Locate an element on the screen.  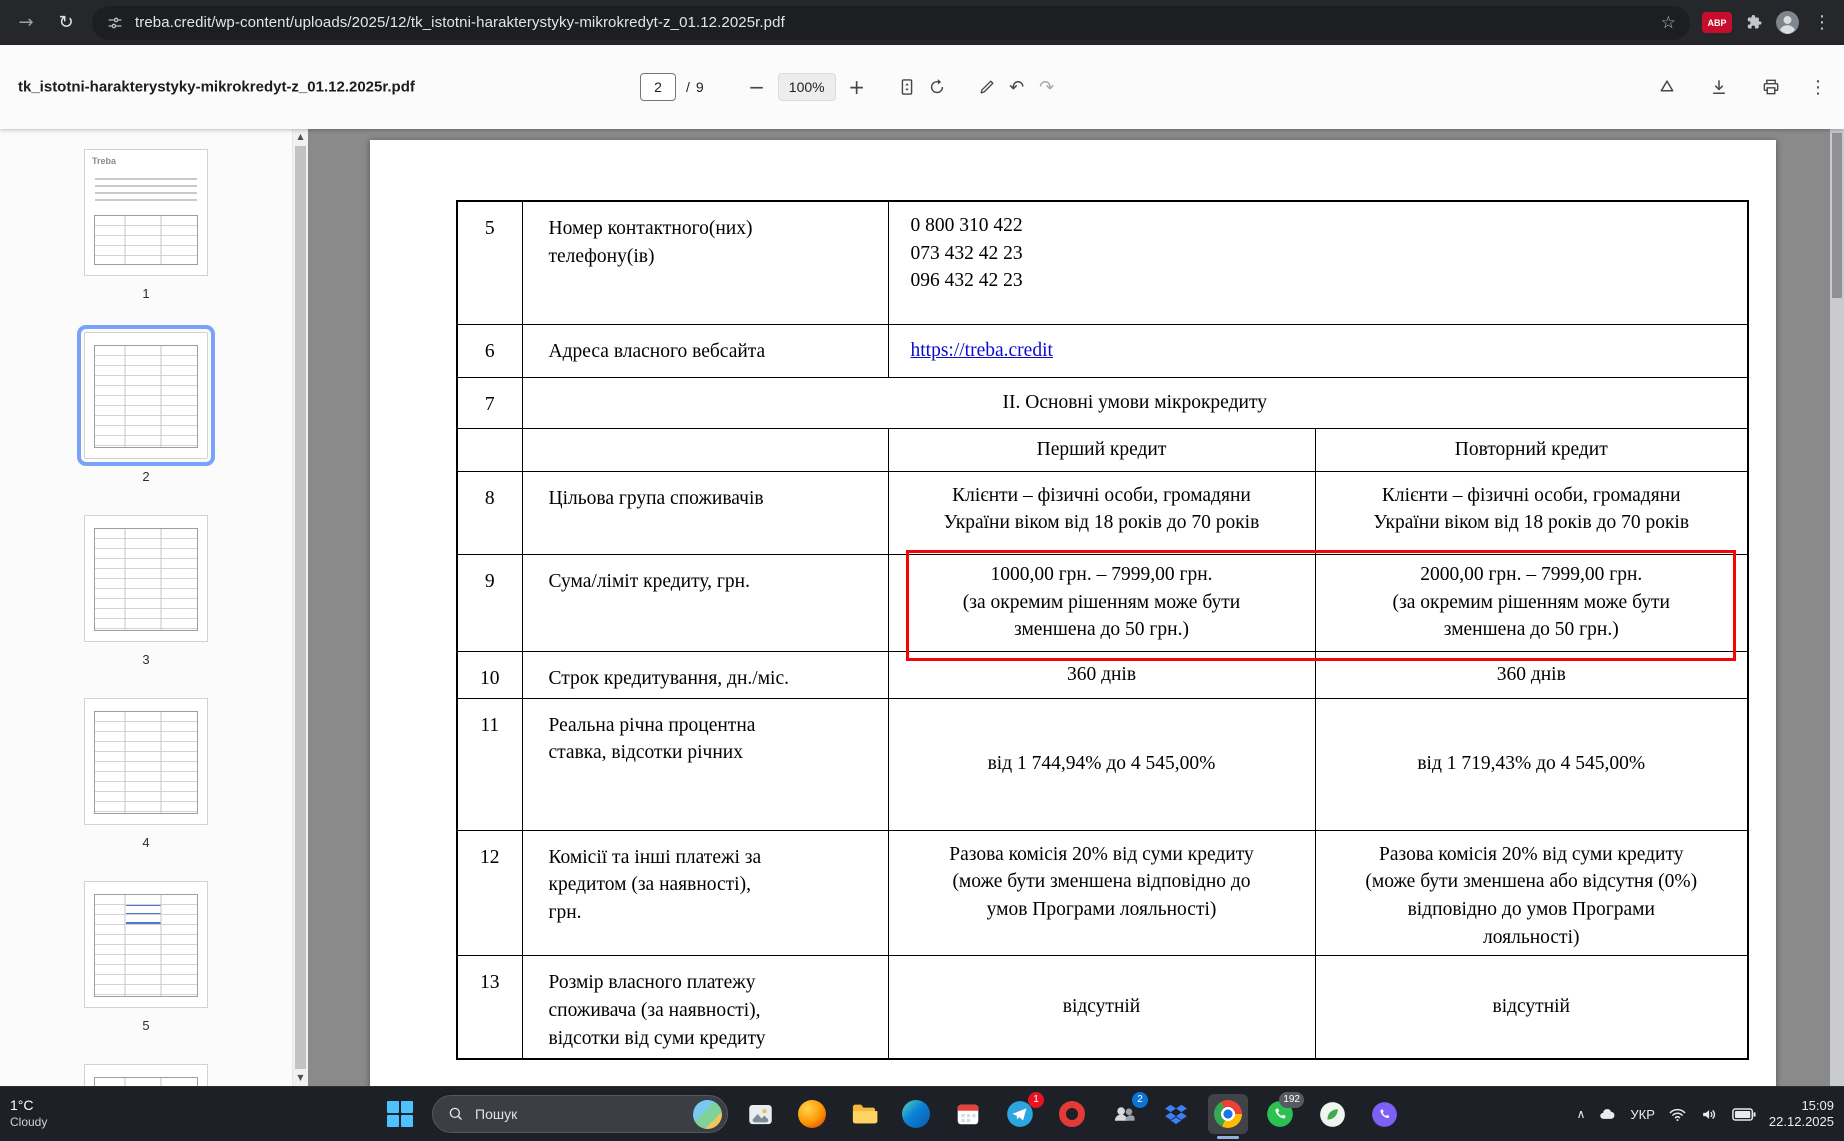
chrome-icon is located at coordinates (1228, 1114).